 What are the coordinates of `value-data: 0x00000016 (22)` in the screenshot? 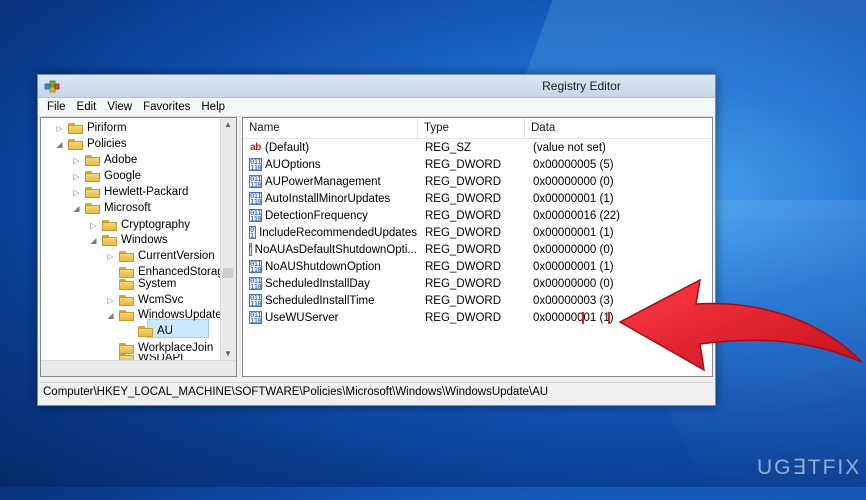 It's located at (576, 215).